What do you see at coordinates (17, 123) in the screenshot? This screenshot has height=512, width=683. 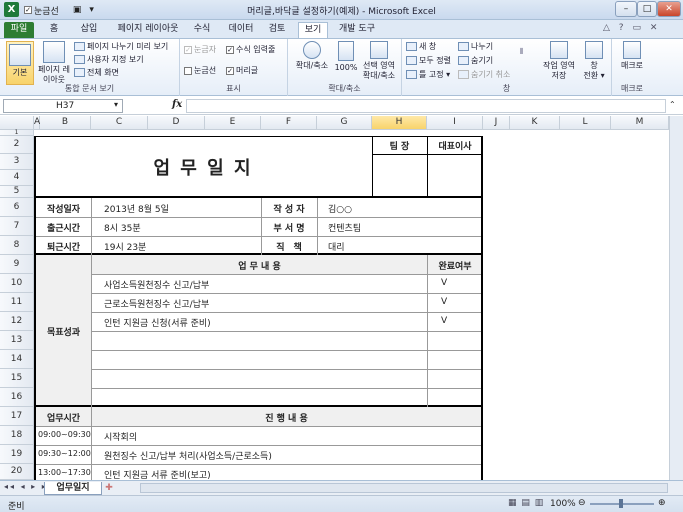 I see `select-all-corner` at bounding box center [17, 123].